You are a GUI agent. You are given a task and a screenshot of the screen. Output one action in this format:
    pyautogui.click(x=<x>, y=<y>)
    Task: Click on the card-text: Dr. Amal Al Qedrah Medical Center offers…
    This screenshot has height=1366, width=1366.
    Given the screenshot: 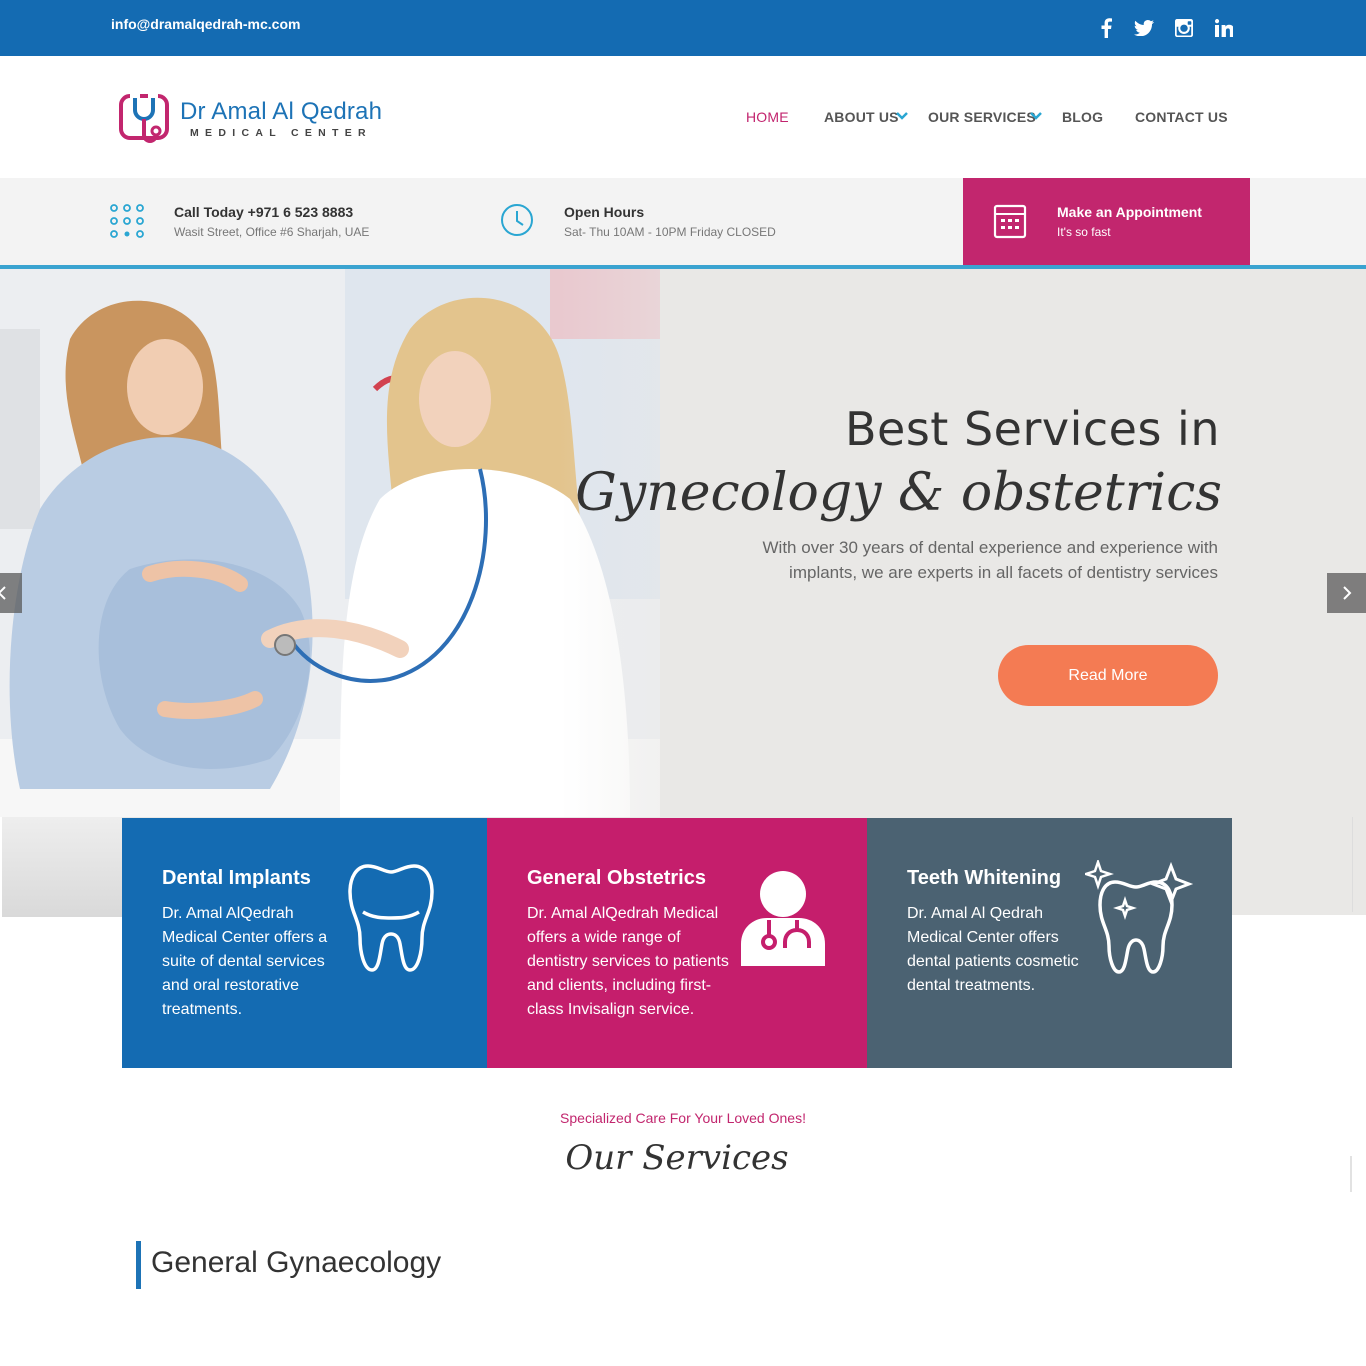 What is the action you would take?
    pyautogui.click(x=993, y=949)
    